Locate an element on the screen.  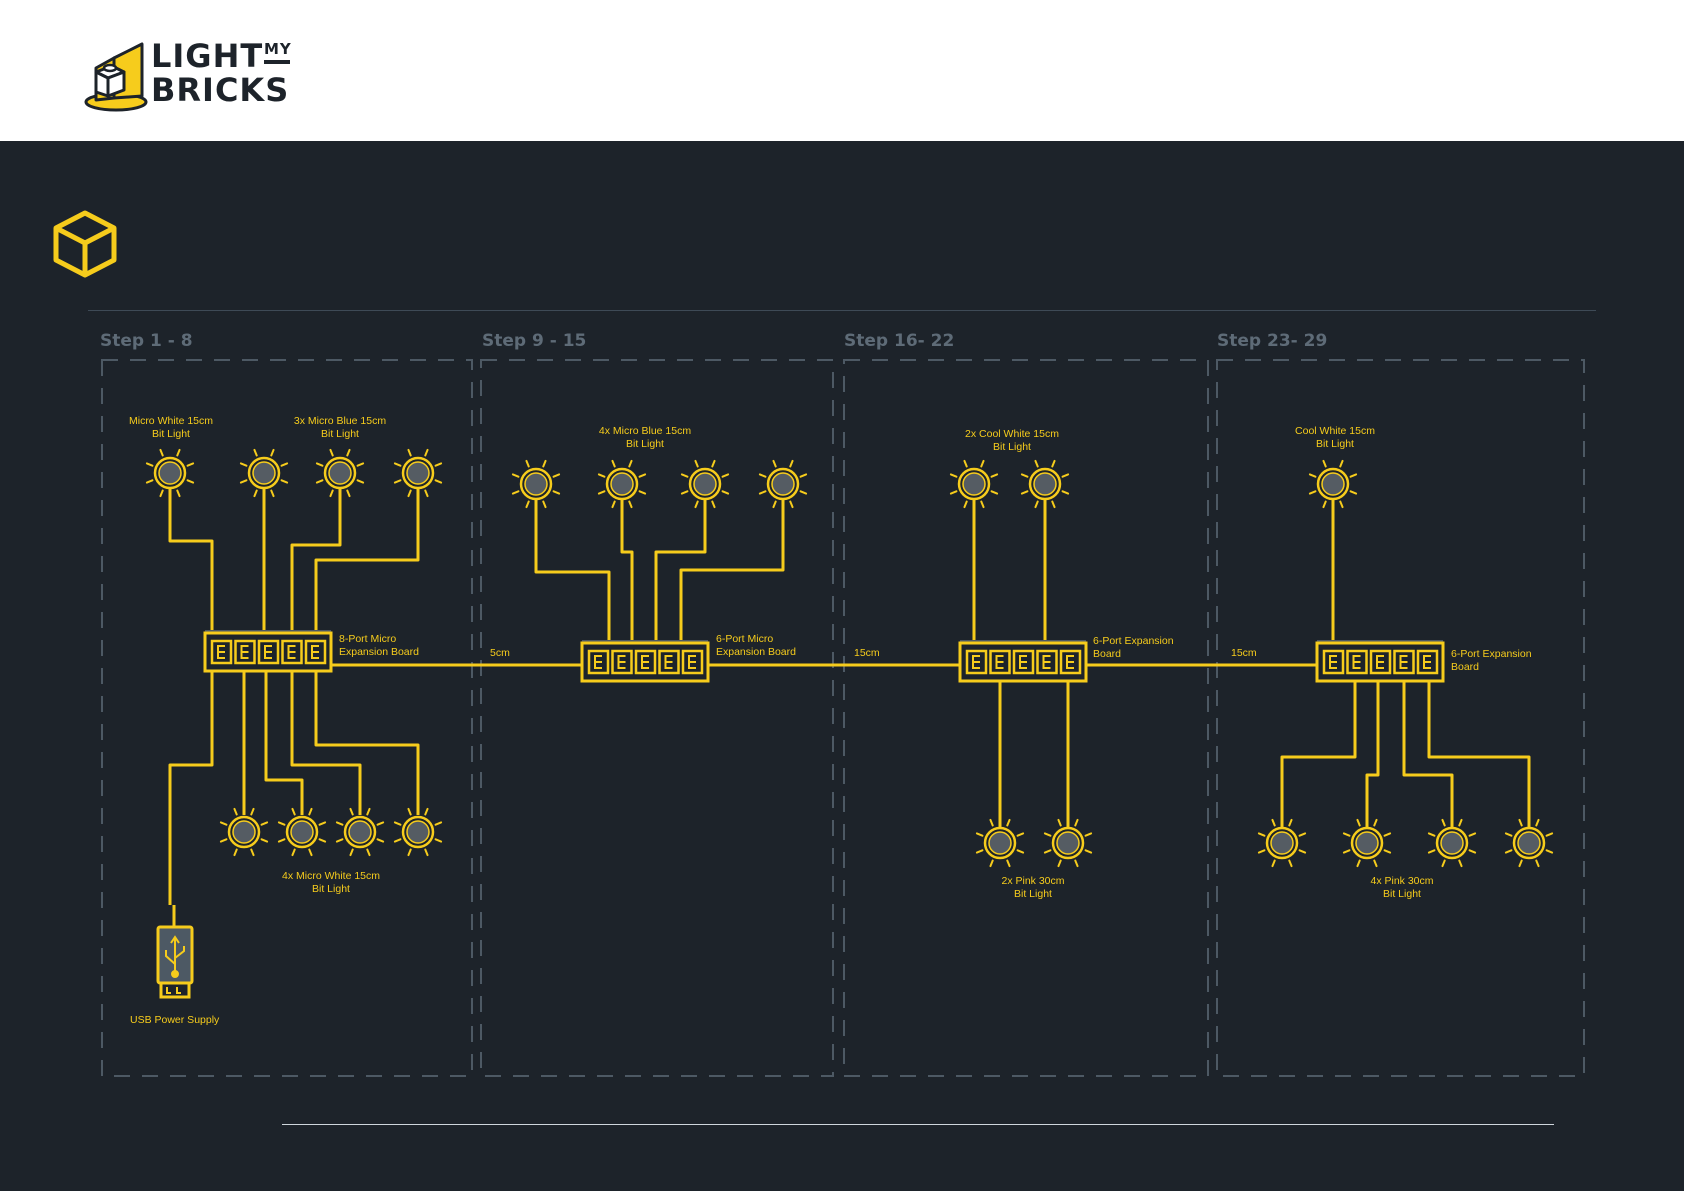
step-title-4: Step 23- 29 is located at coordinates (1272, 341).